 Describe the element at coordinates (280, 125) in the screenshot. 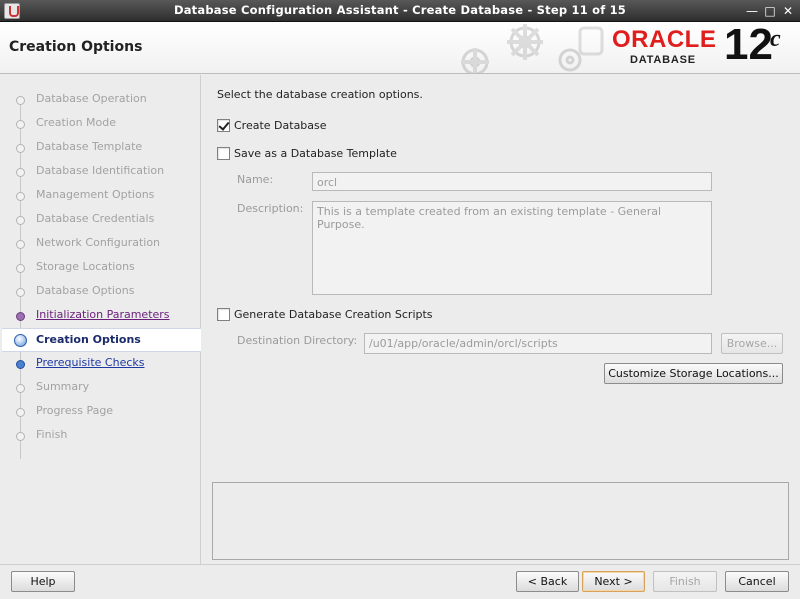

I see `create-database-label: Create Database` at that location.